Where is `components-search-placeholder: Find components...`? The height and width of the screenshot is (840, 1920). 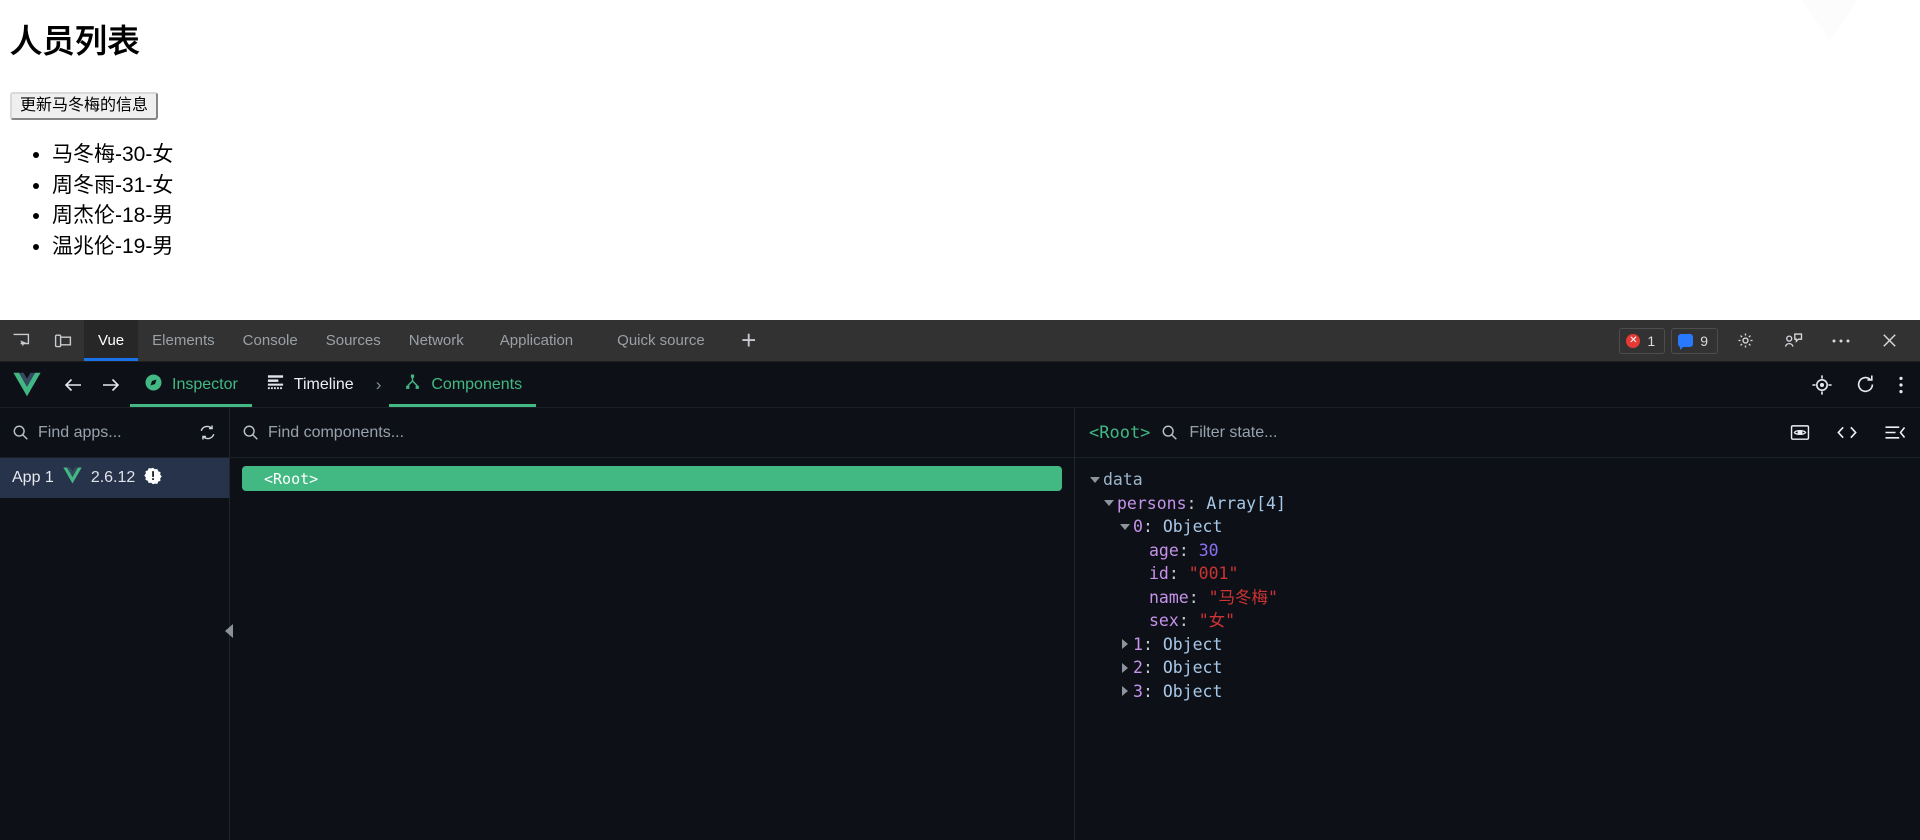 components-search-placeholder: Find components... is located at coordinates (336, 432).